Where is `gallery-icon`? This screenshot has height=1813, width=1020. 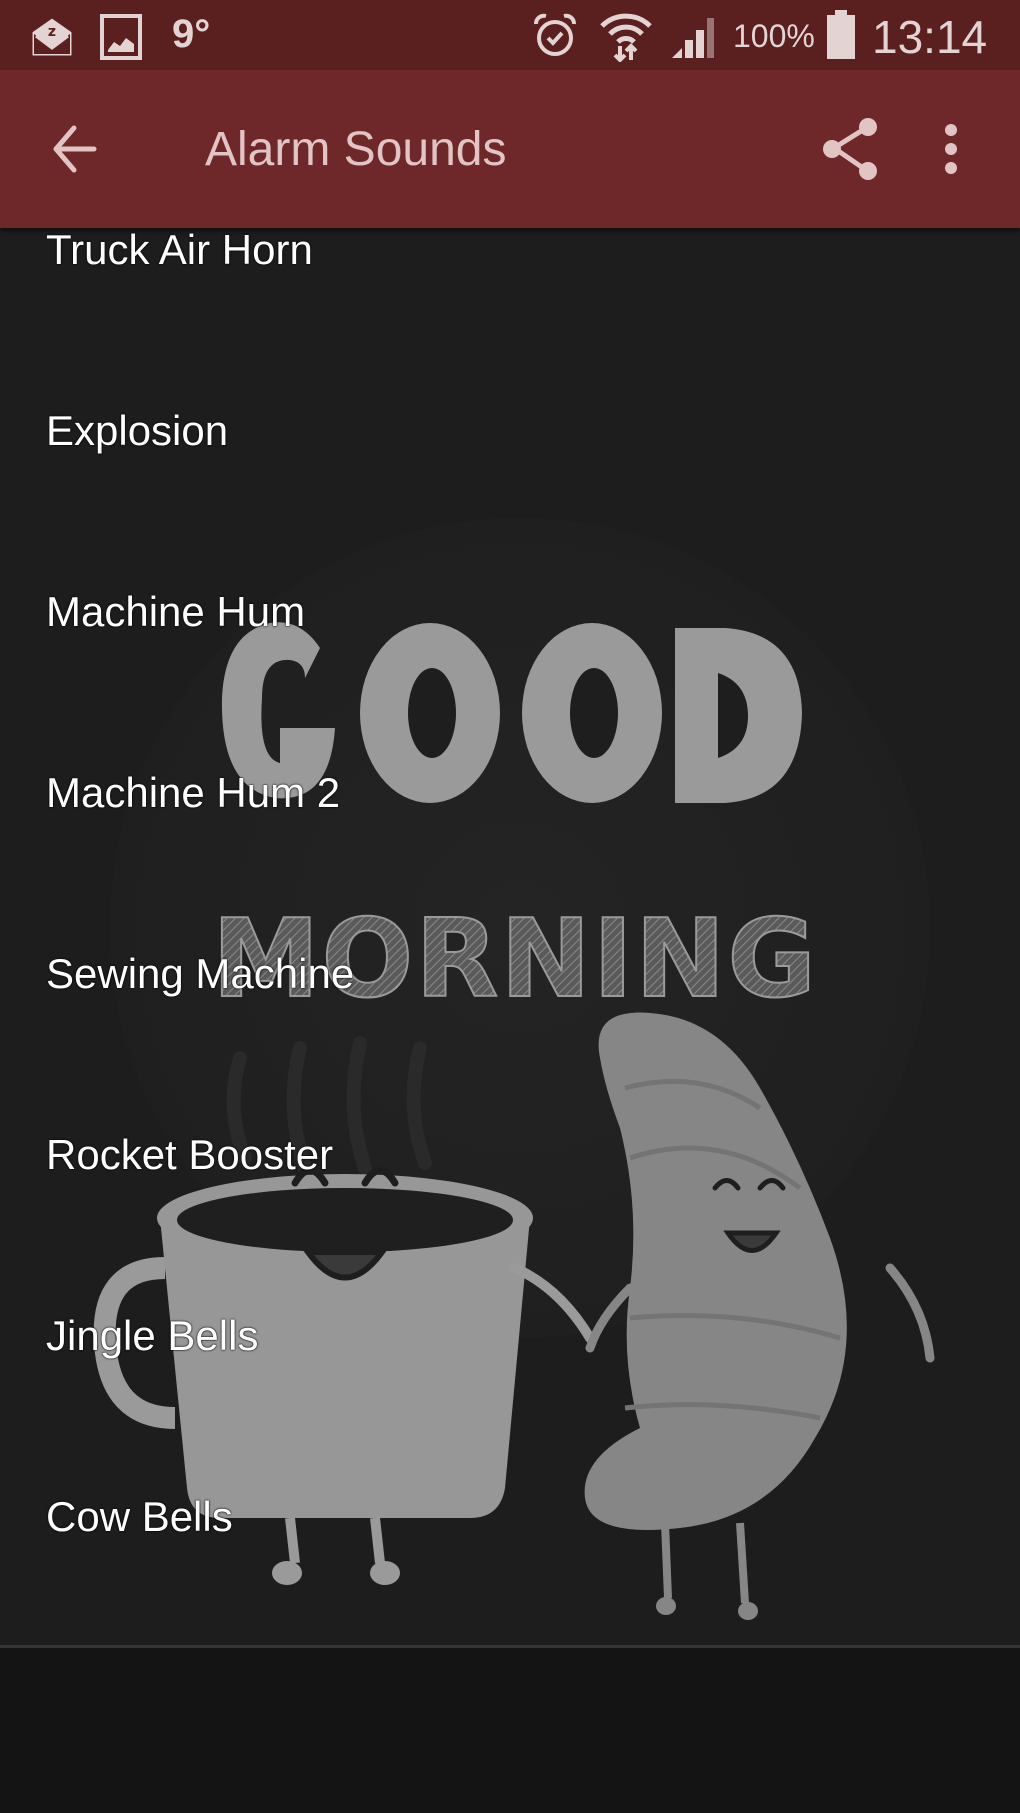
gallery-icon is located at coordinates (121, 37).